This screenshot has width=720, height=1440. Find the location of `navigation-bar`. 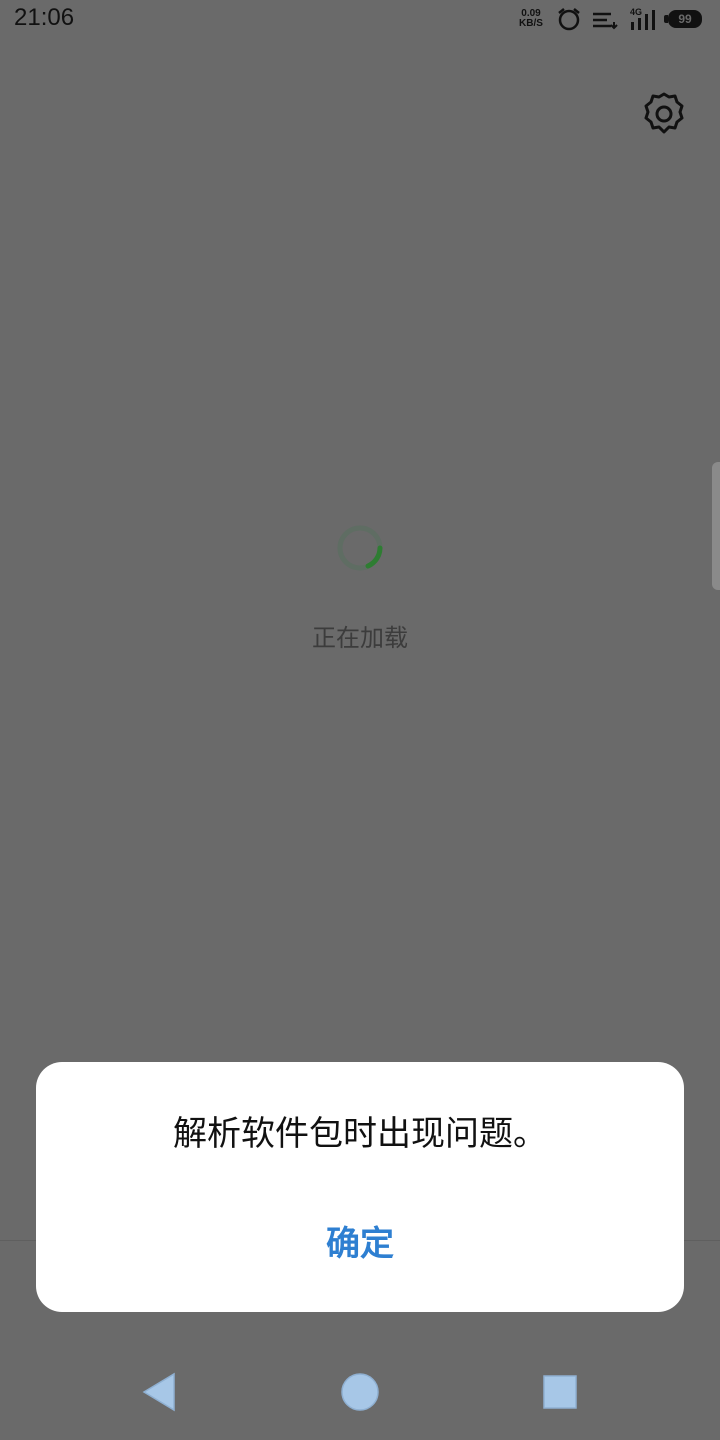

navigation-bar is located at coordinates (360, 1395).